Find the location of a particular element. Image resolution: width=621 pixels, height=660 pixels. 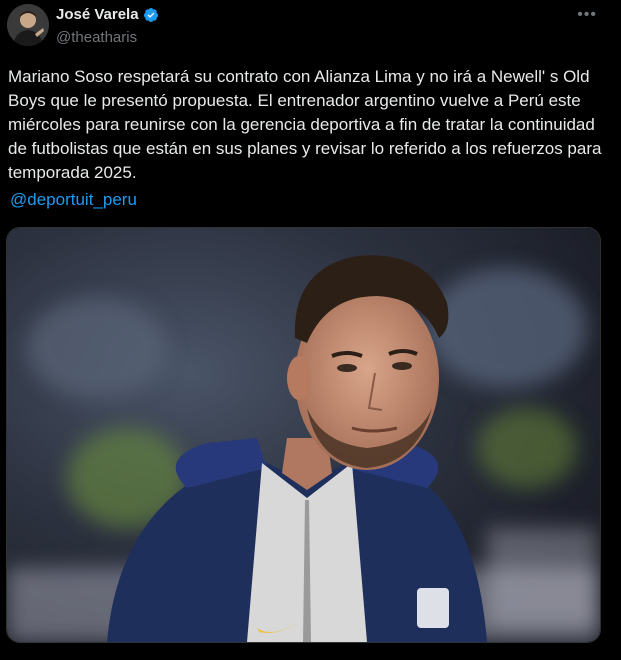

author-name: José Varela is located at coordinates (107, 14).